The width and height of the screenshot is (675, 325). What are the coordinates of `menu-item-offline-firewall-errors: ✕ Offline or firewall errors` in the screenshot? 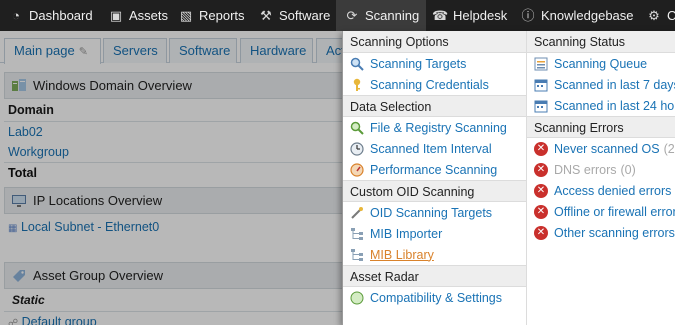 It's located at (601, 211).